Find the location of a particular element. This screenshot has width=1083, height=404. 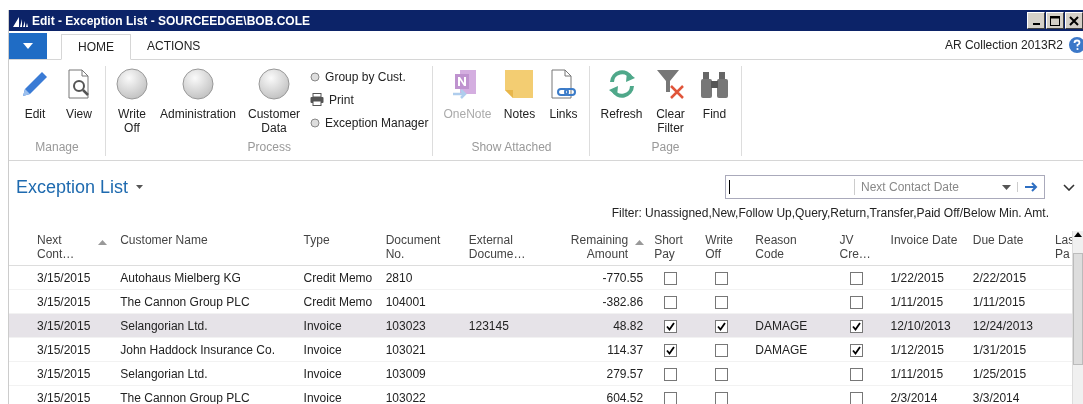

table-row: 3/15/2015 The Cannon Group PLC Credit Memo 104001 -382.86 1/11/2015 1/11/2015 is located at coordinates (541, 301).